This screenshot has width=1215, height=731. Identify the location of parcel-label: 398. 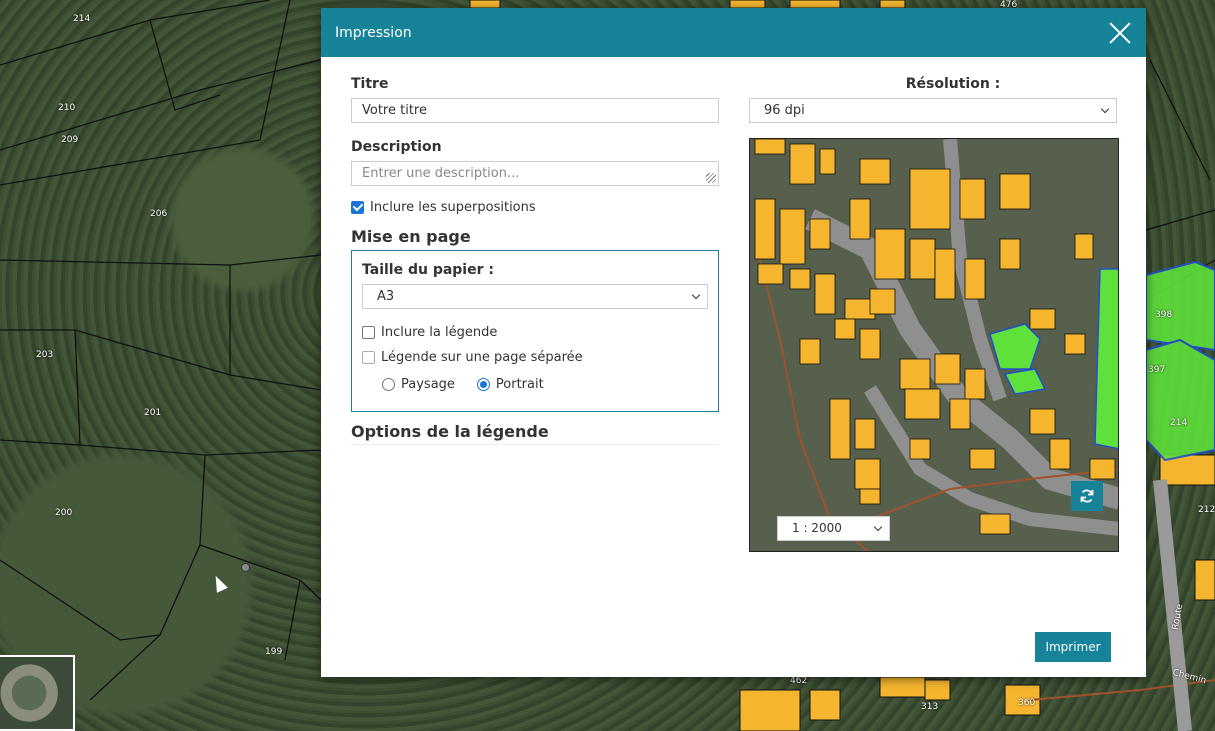
(1164, 315).